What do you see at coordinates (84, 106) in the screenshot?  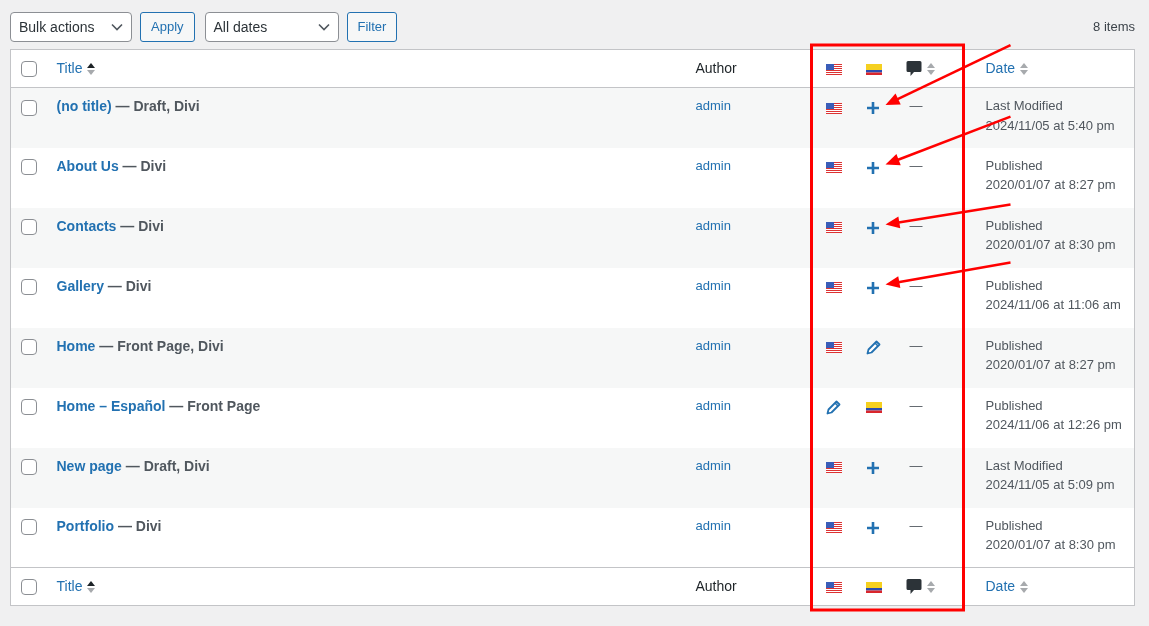 I see `page-title-link: (no title)` at bounding box center [84, 106].